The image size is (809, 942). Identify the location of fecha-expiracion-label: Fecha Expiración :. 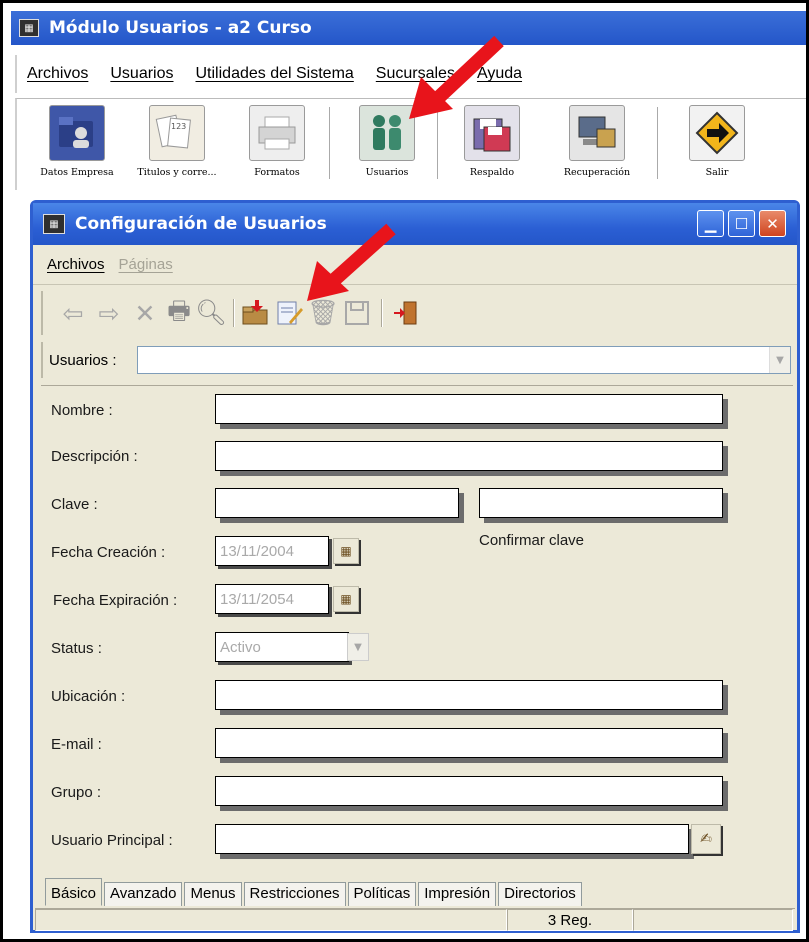
(115, 600).